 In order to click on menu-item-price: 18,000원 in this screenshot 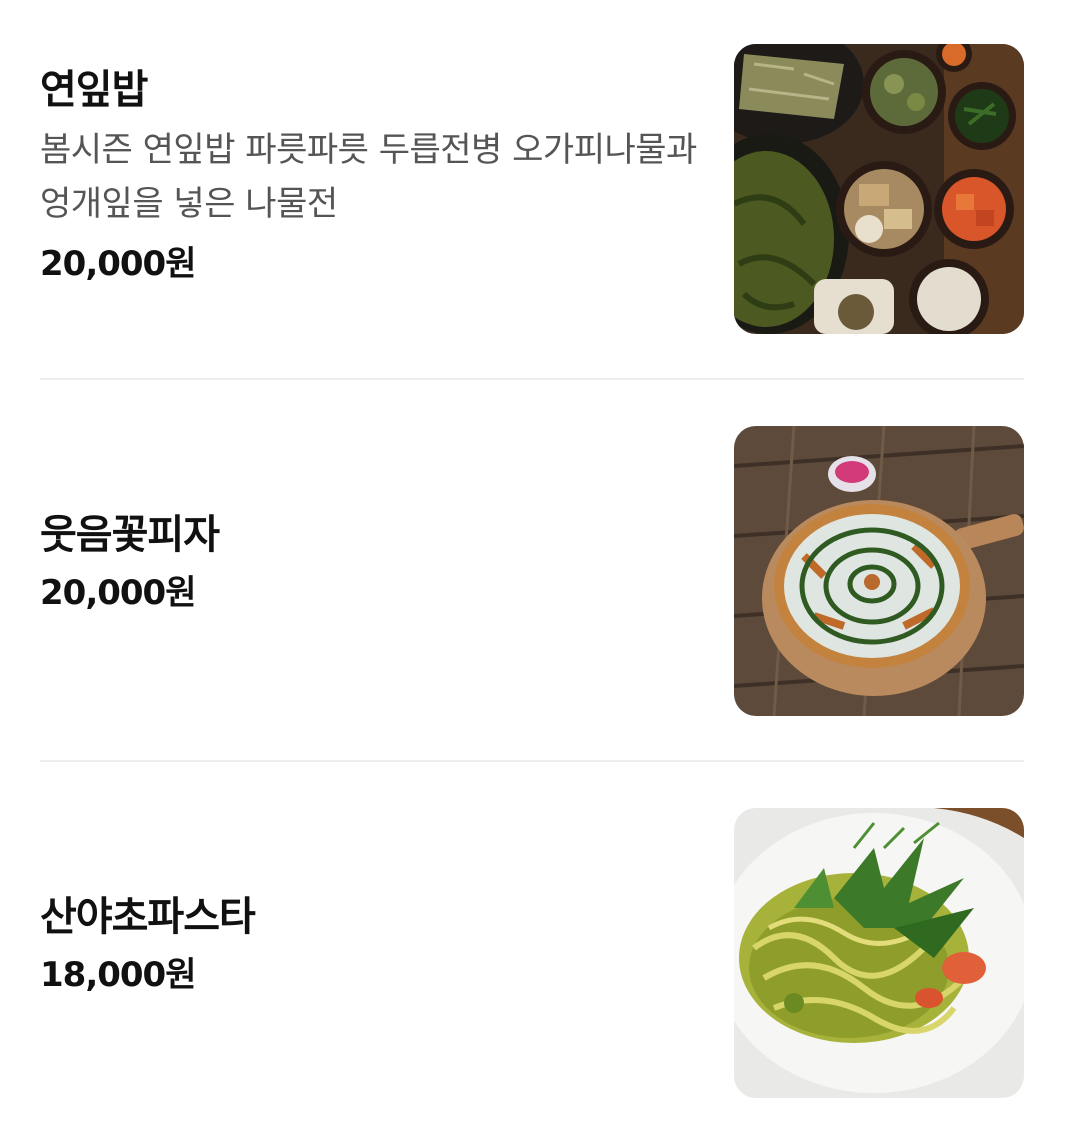, I will do `click(118, 975)`.